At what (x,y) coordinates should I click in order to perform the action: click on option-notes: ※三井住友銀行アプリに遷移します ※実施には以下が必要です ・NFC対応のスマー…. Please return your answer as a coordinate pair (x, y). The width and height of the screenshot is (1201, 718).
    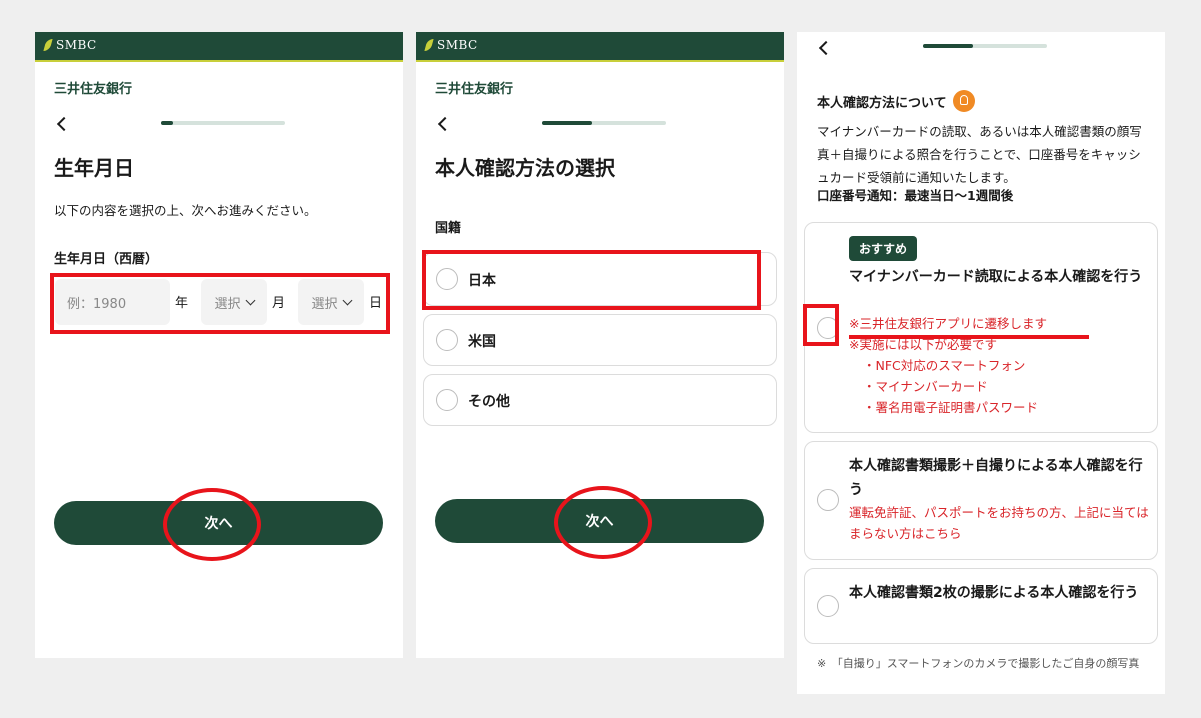
    Looking at the image, I should click on (948, 365).